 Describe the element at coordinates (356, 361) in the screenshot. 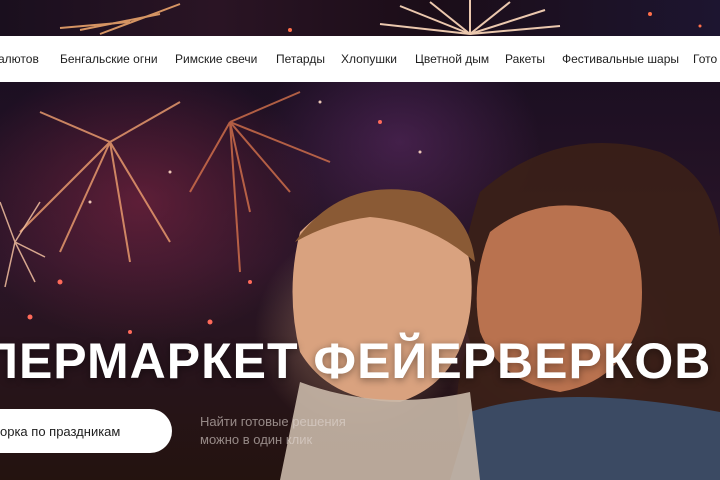

I see `hero-title: ПЕРМАРКЕТ ФЕЙЕРВЕРКОВ` at that location.